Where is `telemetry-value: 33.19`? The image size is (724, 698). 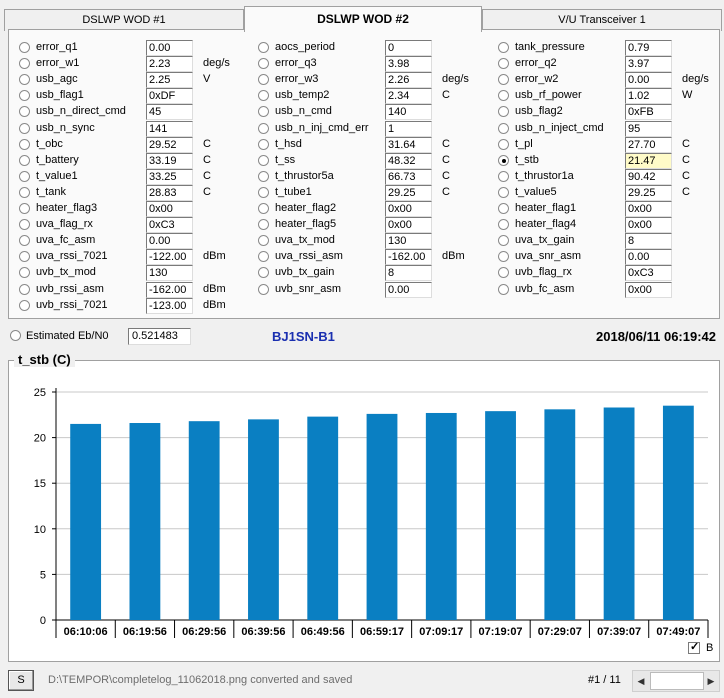 telemetry-value: 33.19 is located at coordinates (169, 161).